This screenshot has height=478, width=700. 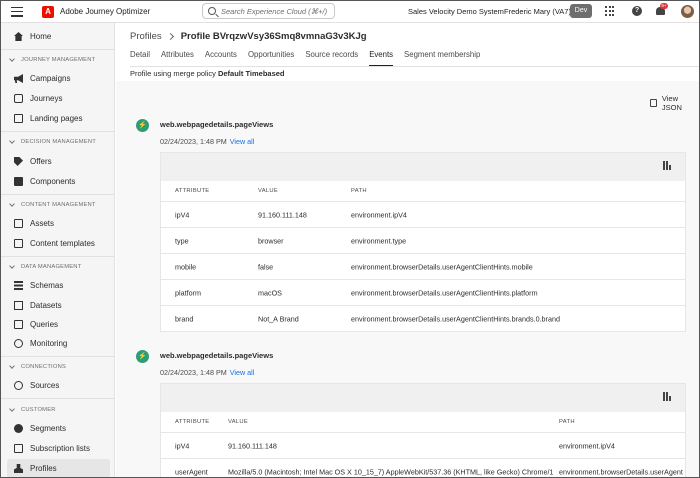 I want to click on table-toolbar, so click(x=423, y=398).